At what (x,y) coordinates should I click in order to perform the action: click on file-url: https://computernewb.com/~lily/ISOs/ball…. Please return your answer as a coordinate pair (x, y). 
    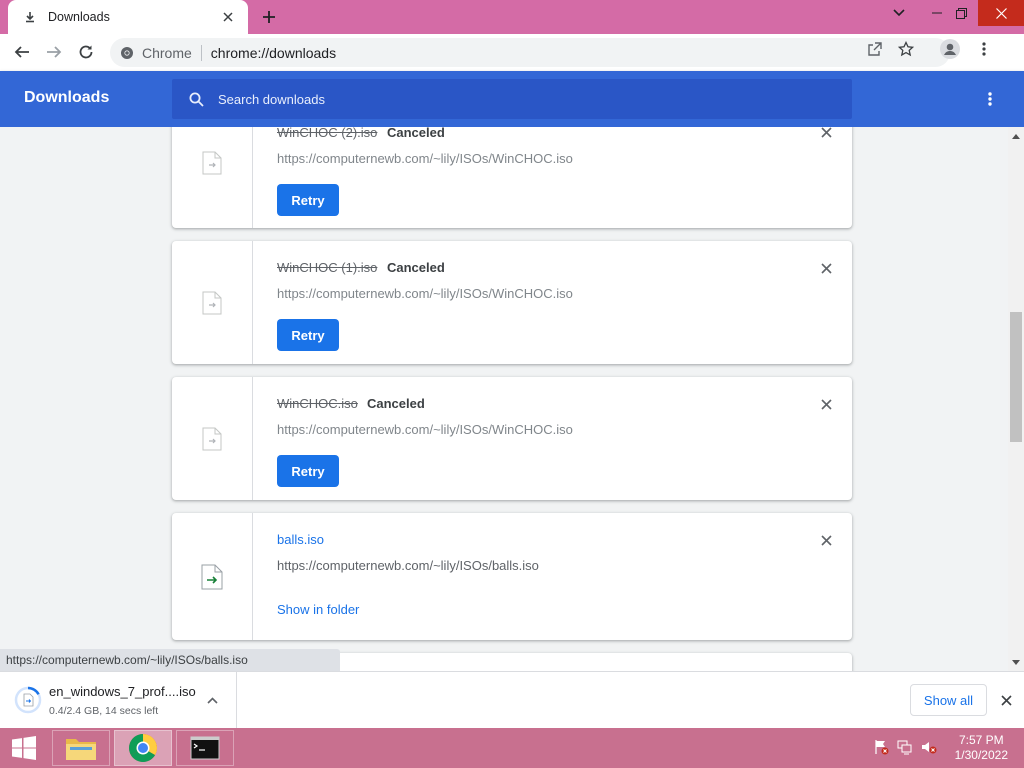
    Looking at the image, I should click on (408, 565).